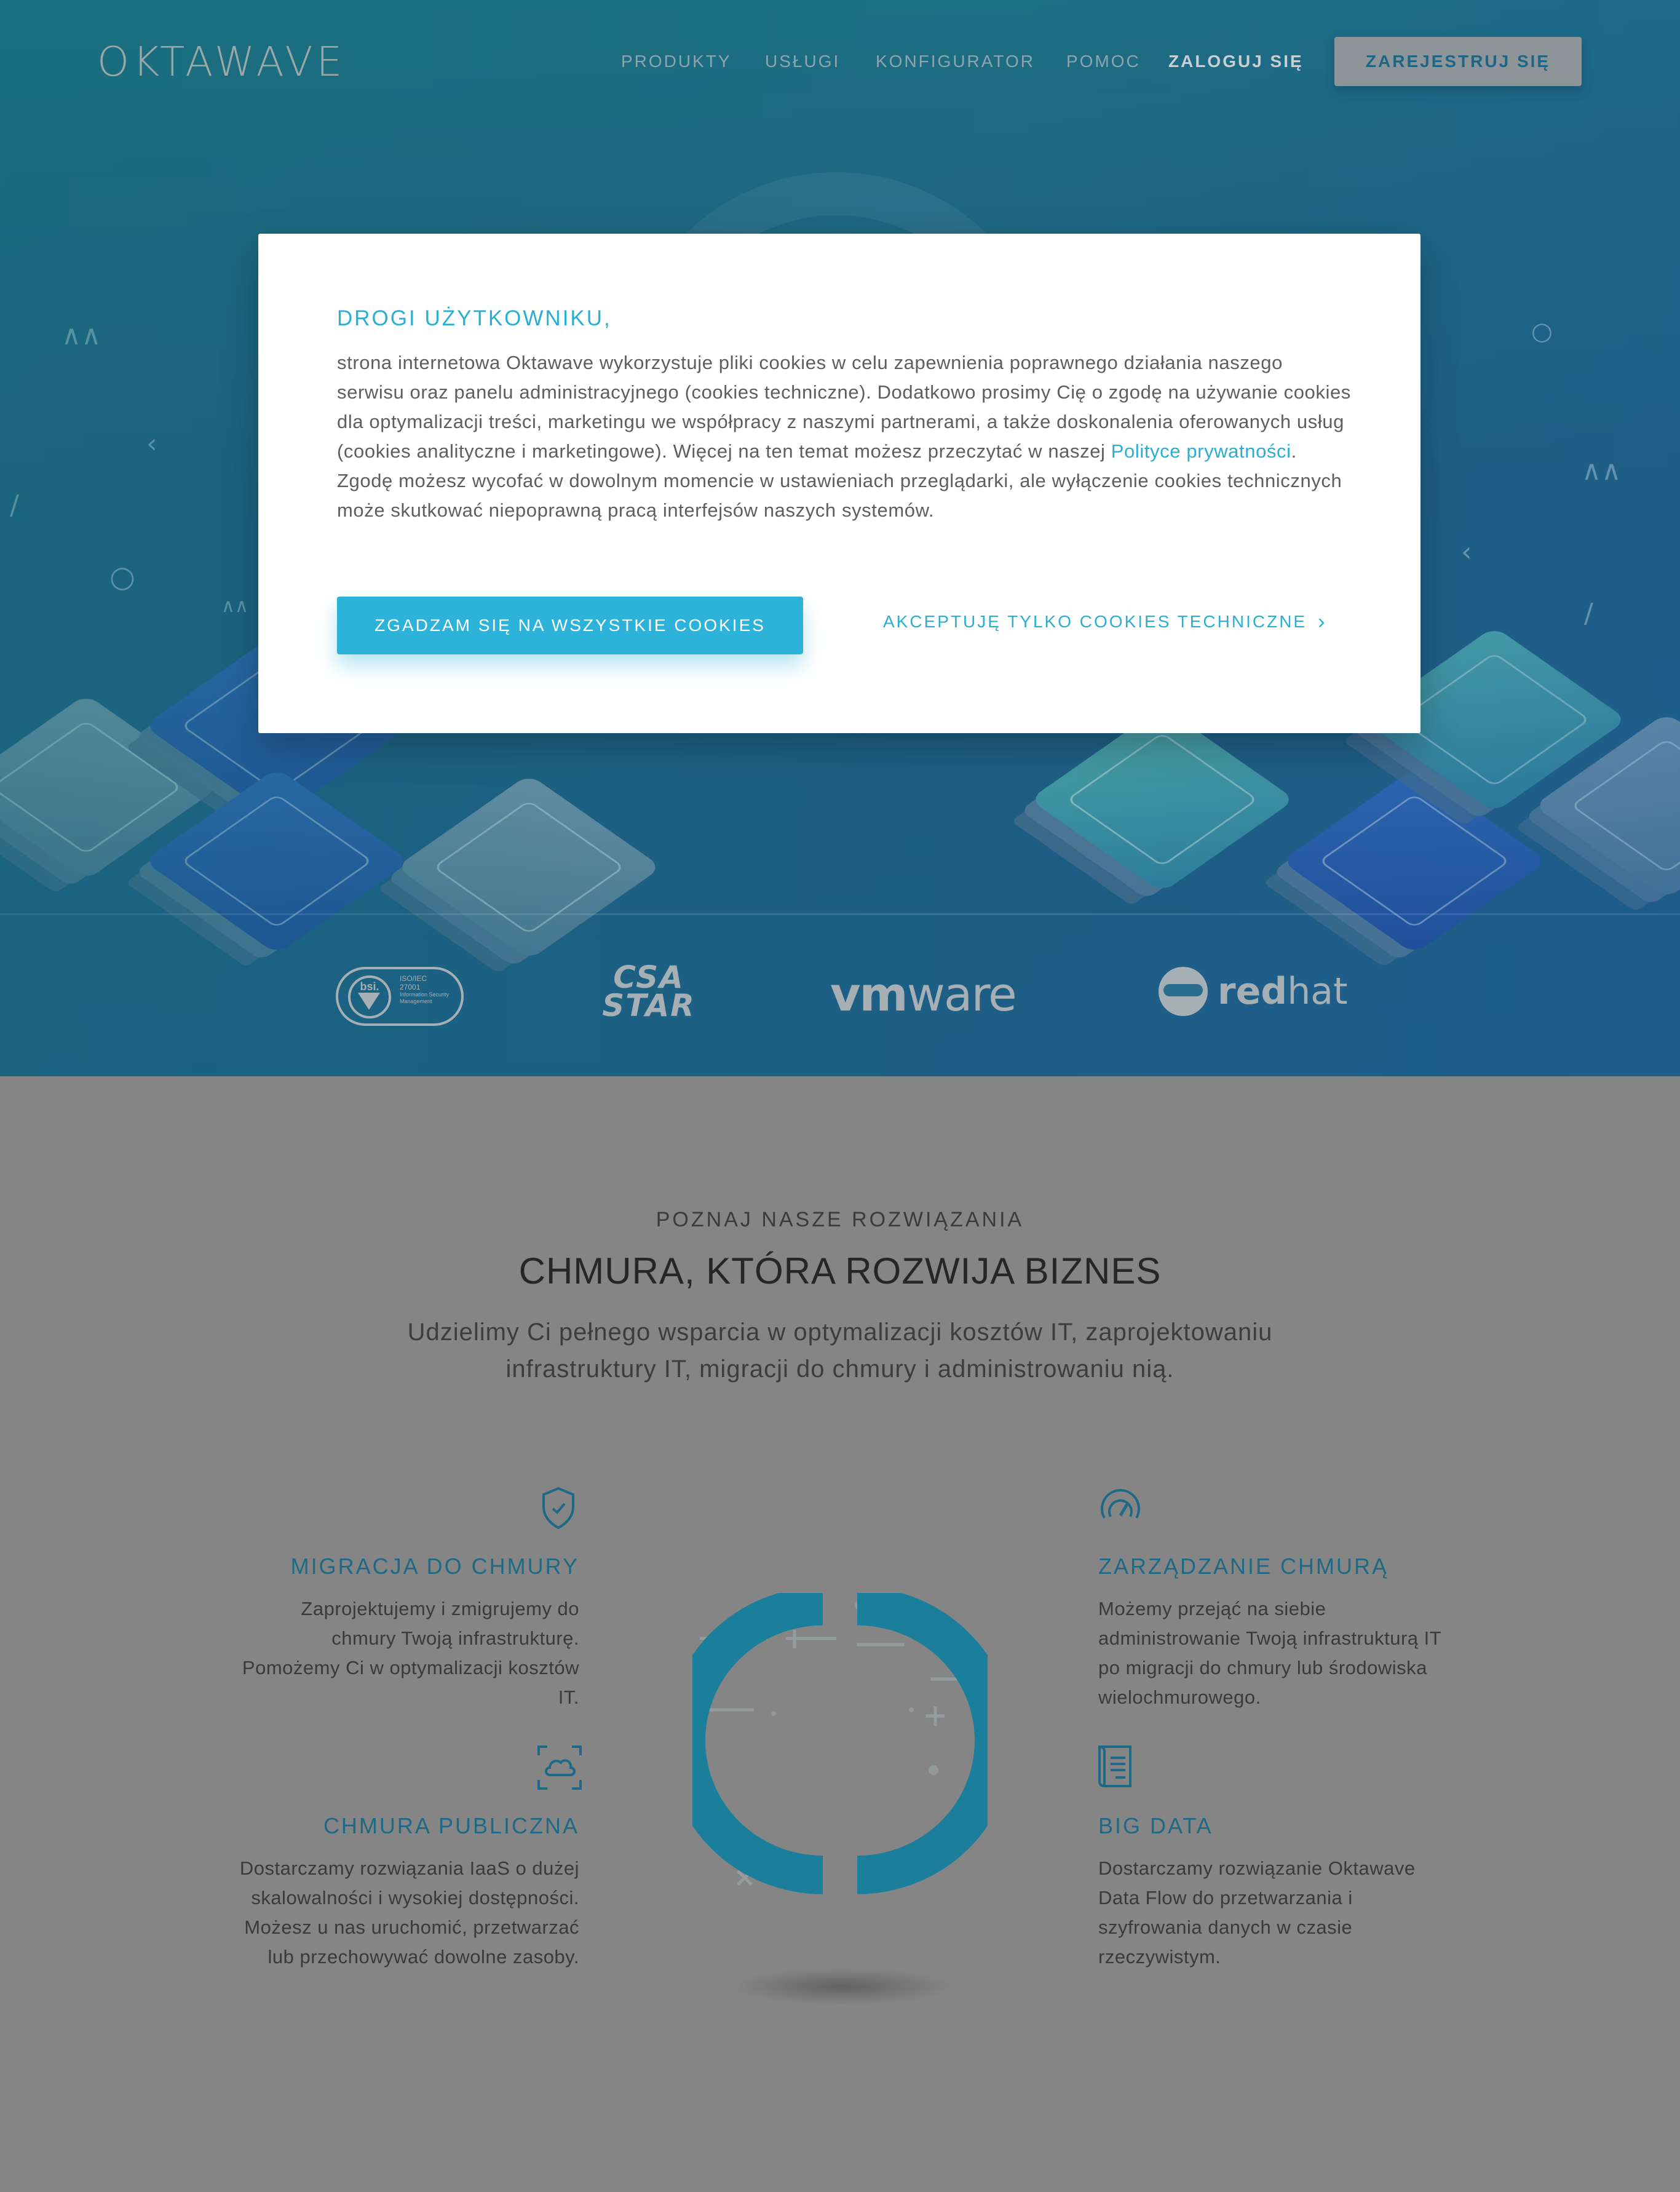  What do you see at coordinates (474, 318) in the screenshot?
I see `cookie-modal-title: DROGI UŻYTKOWNIKU,` at bounding box center [474, 318].